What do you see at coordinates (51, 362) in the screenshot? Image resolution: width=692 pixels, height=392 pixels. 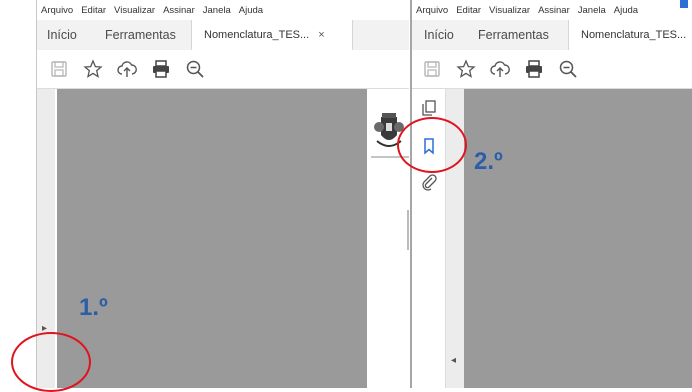 I see `annotation-circle-nav-pane` at bounding box center [51, 362].